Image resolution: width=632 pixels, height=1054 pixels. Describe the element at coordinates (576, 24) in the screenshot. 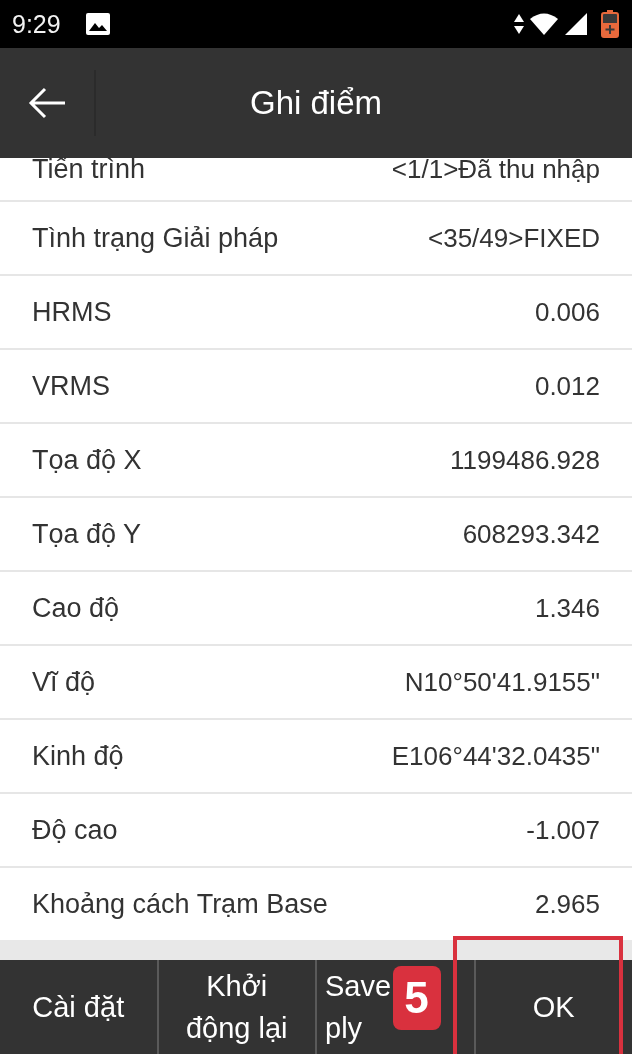

I see `signal-icon` at that location.